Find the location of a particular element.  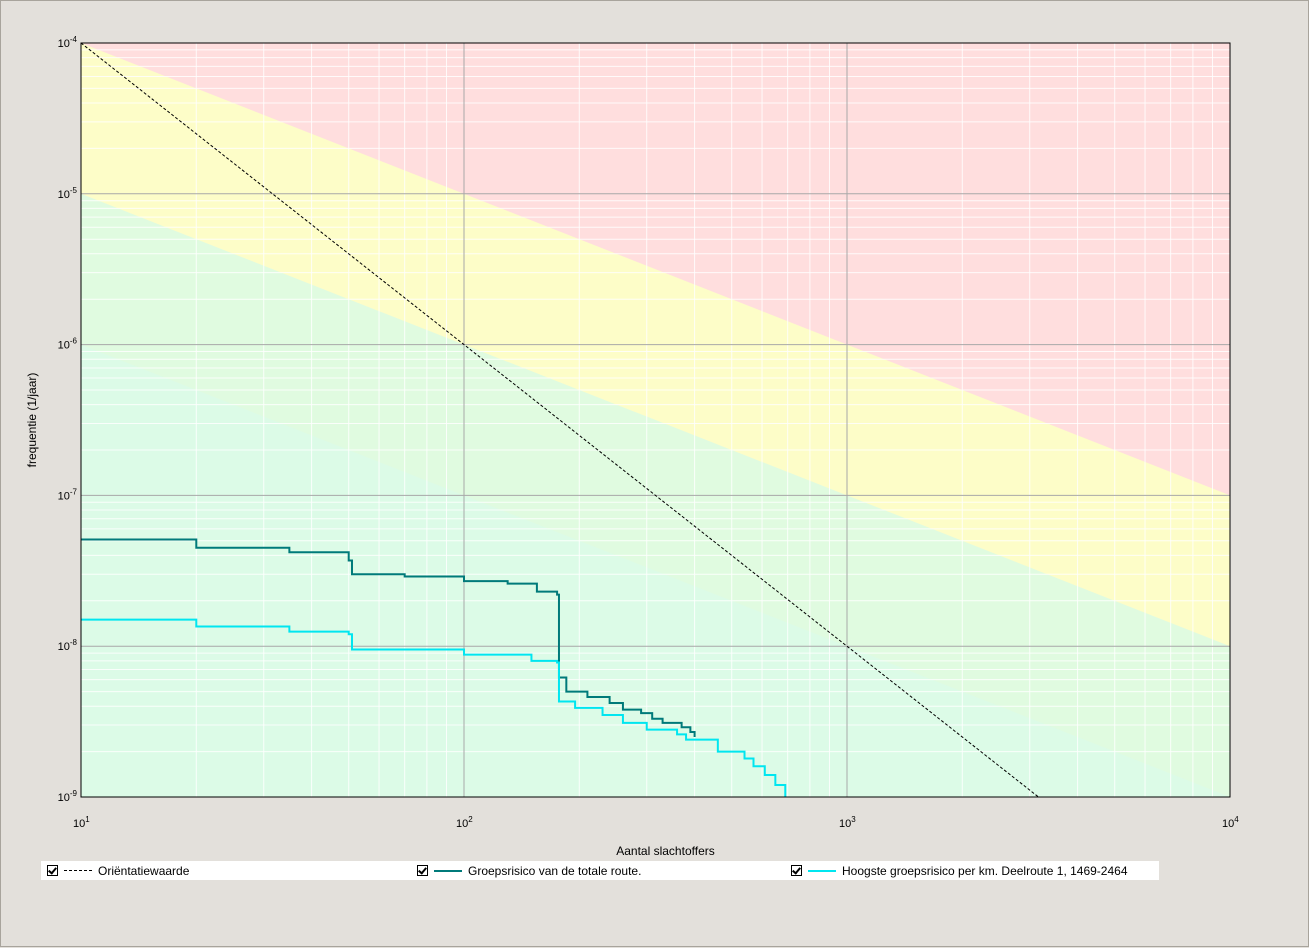

y-tick-label: 10-6 is located at coordinates (68, 344).